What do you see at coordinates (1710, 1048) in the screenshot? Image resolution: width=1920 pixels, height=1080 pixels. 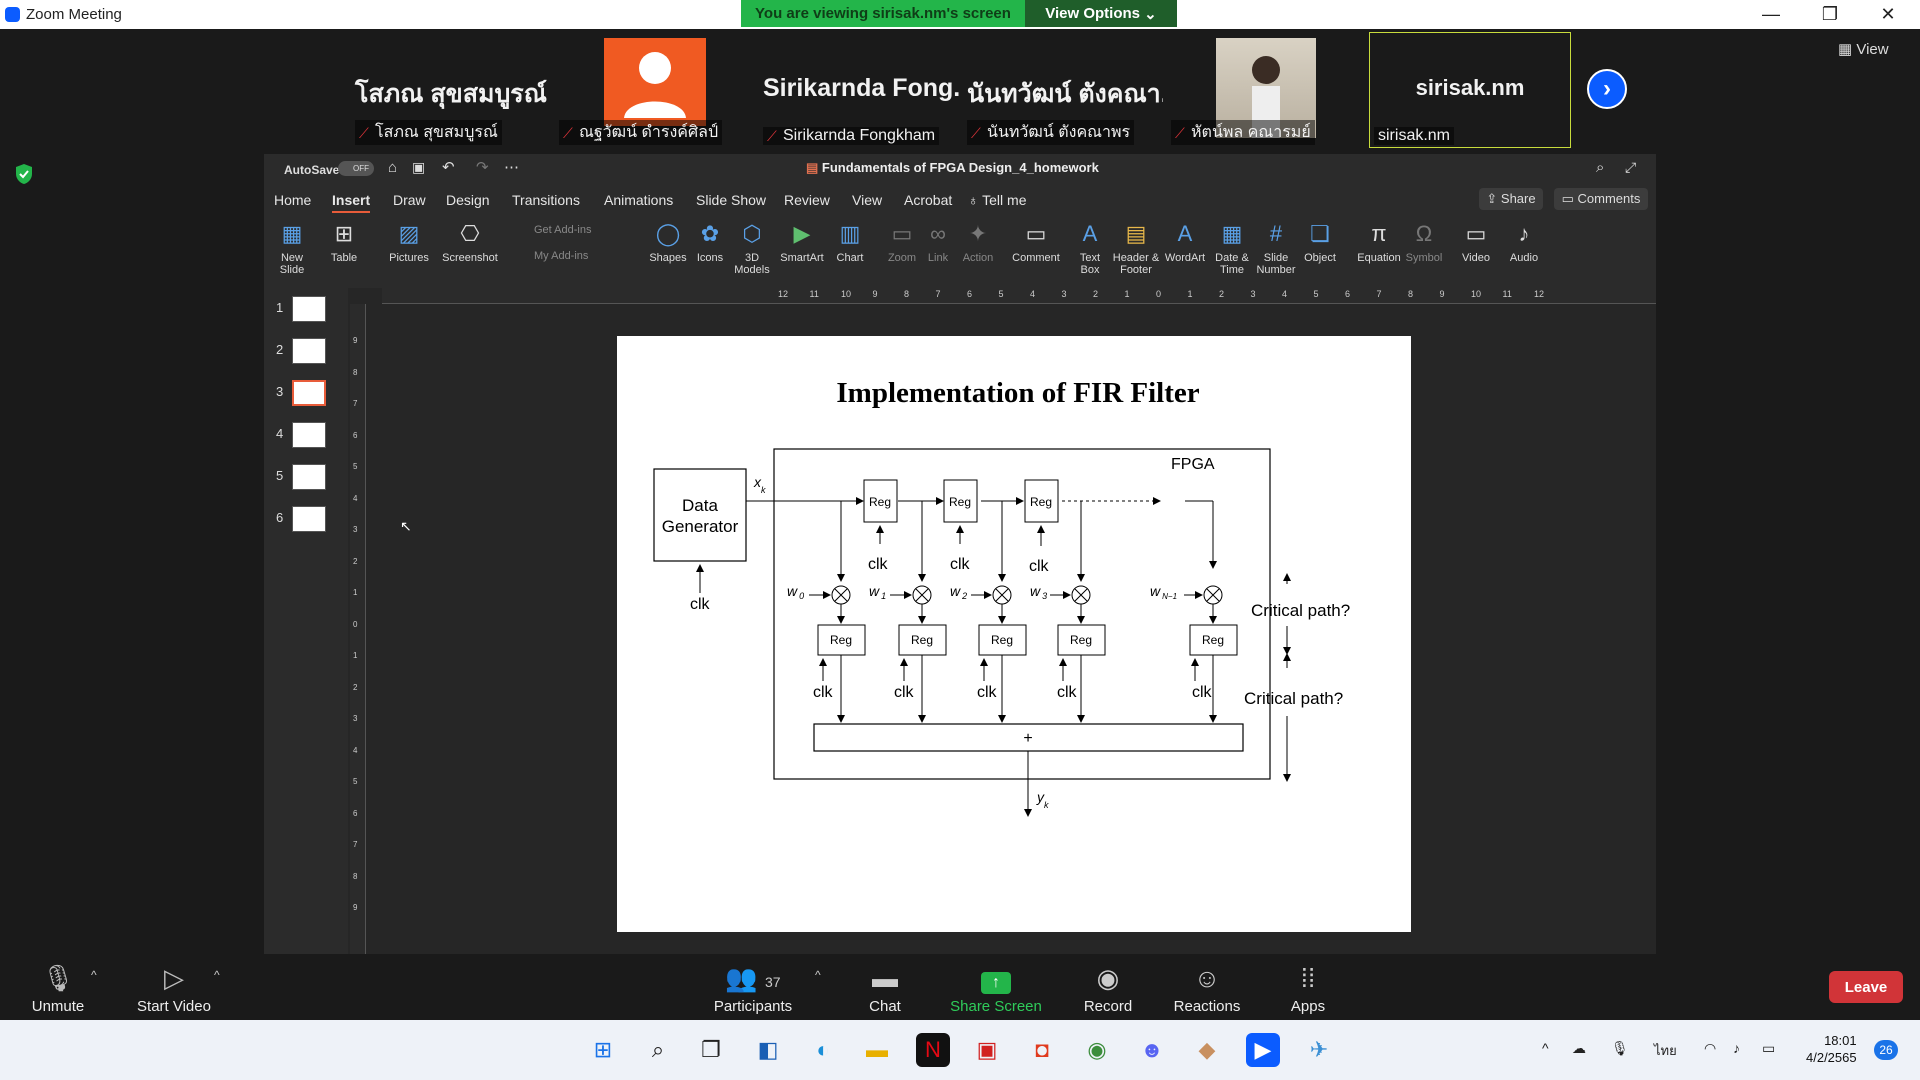 I see `wifi-icon: ◠` at bounding box center [1710, 1048].